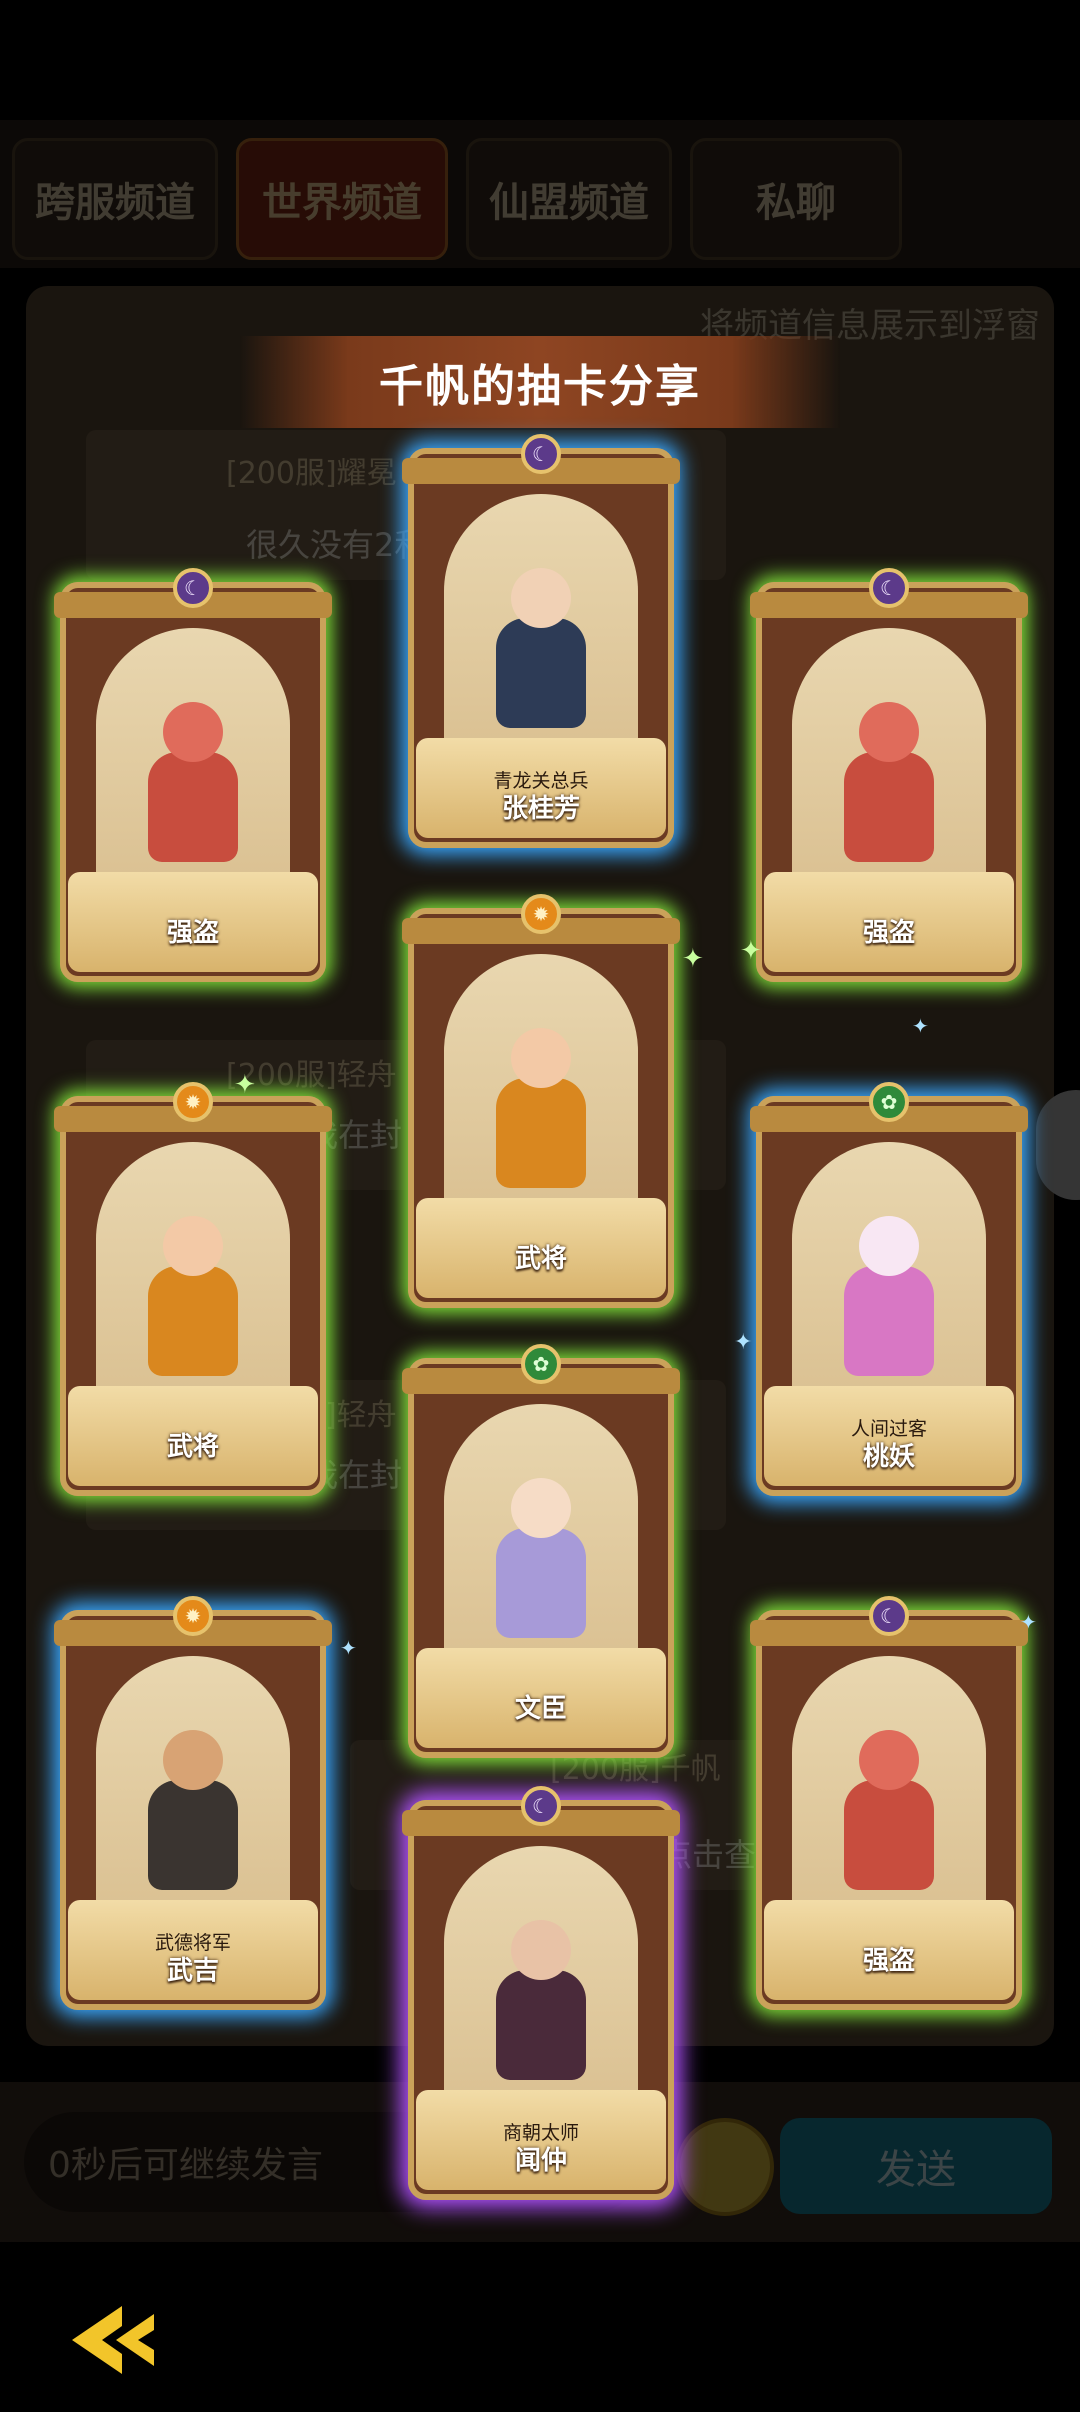 This screenshot has width=1080, height=2412. Describe the element at coordinates (540, 809) in the screenshot. I see `hero-name: 张桂芳` at that location.